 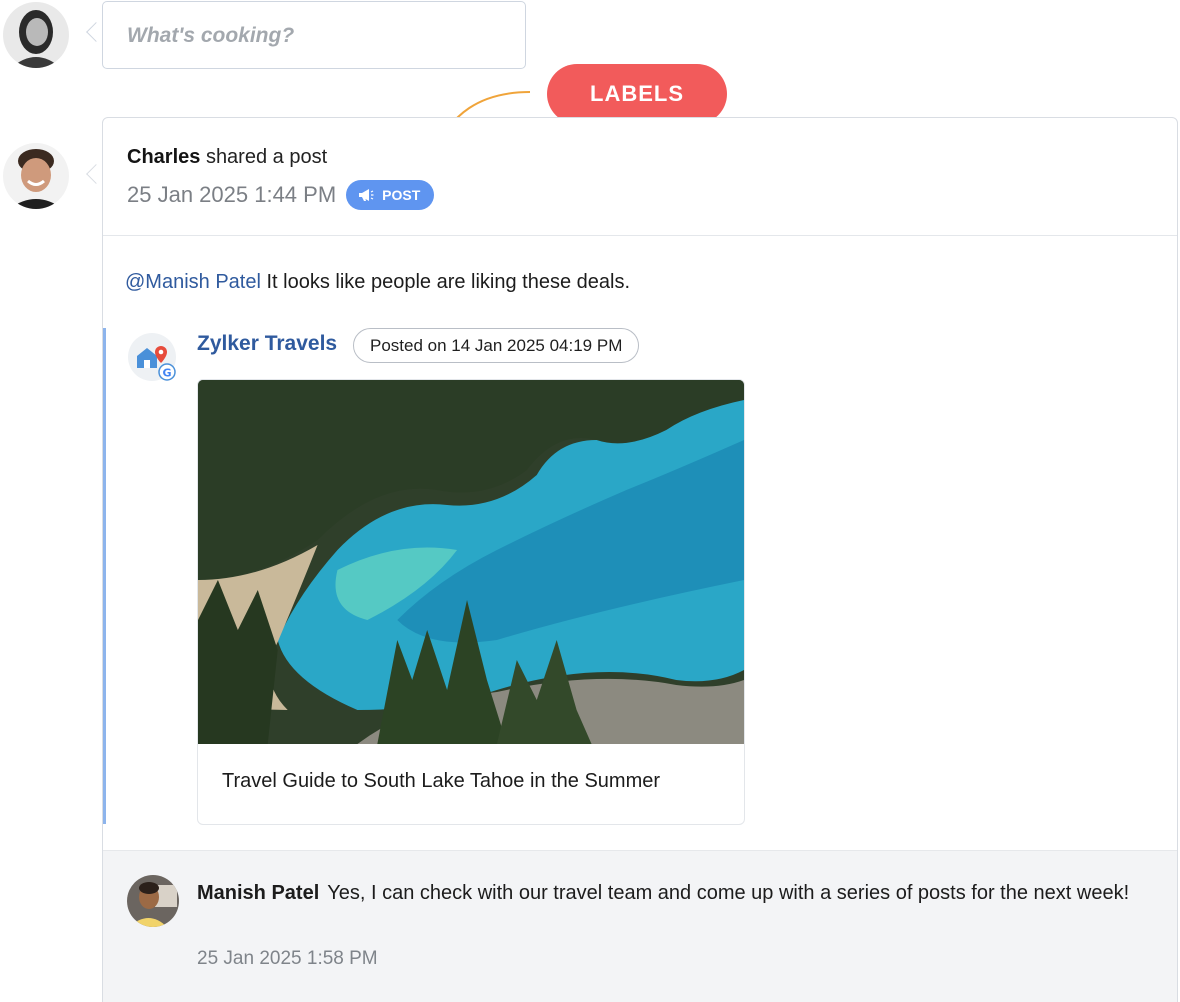 I want to click on post-timestamp: 25 Jan 2025 1:44 PM, so click(x=232, y=194).